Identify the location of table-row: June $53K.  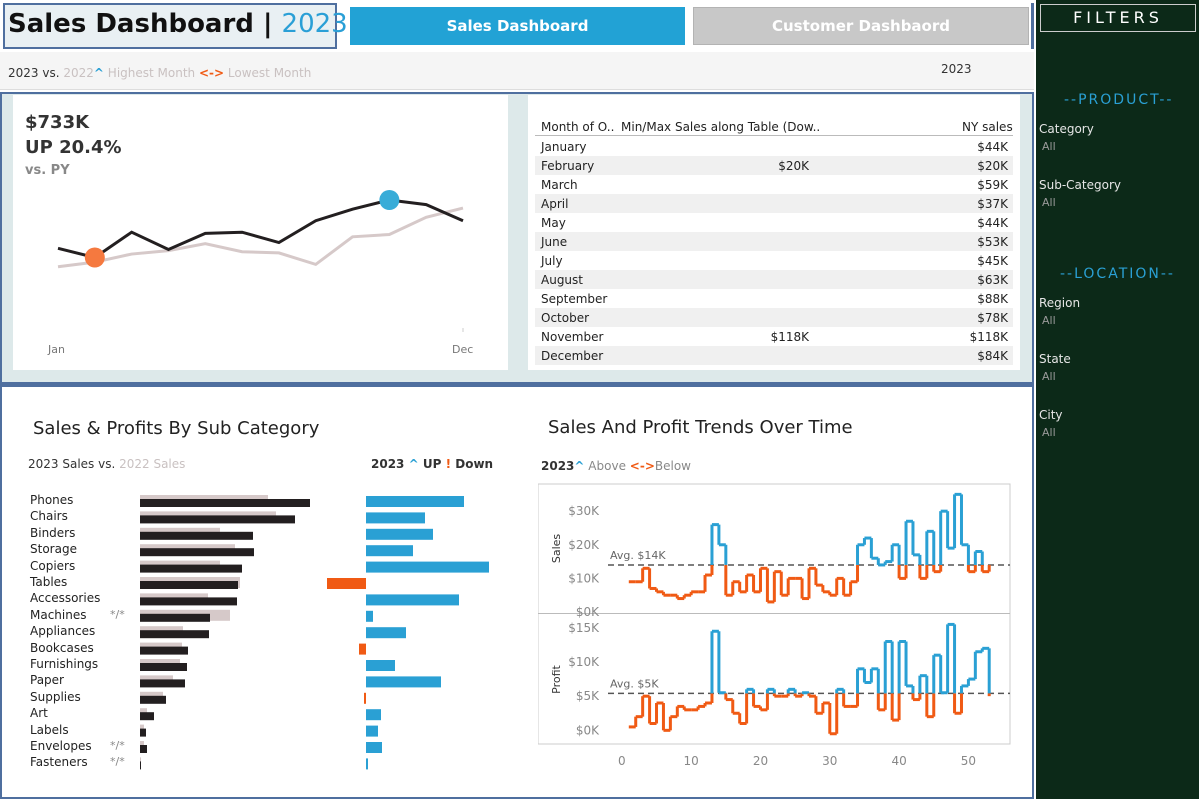
(774, 241).